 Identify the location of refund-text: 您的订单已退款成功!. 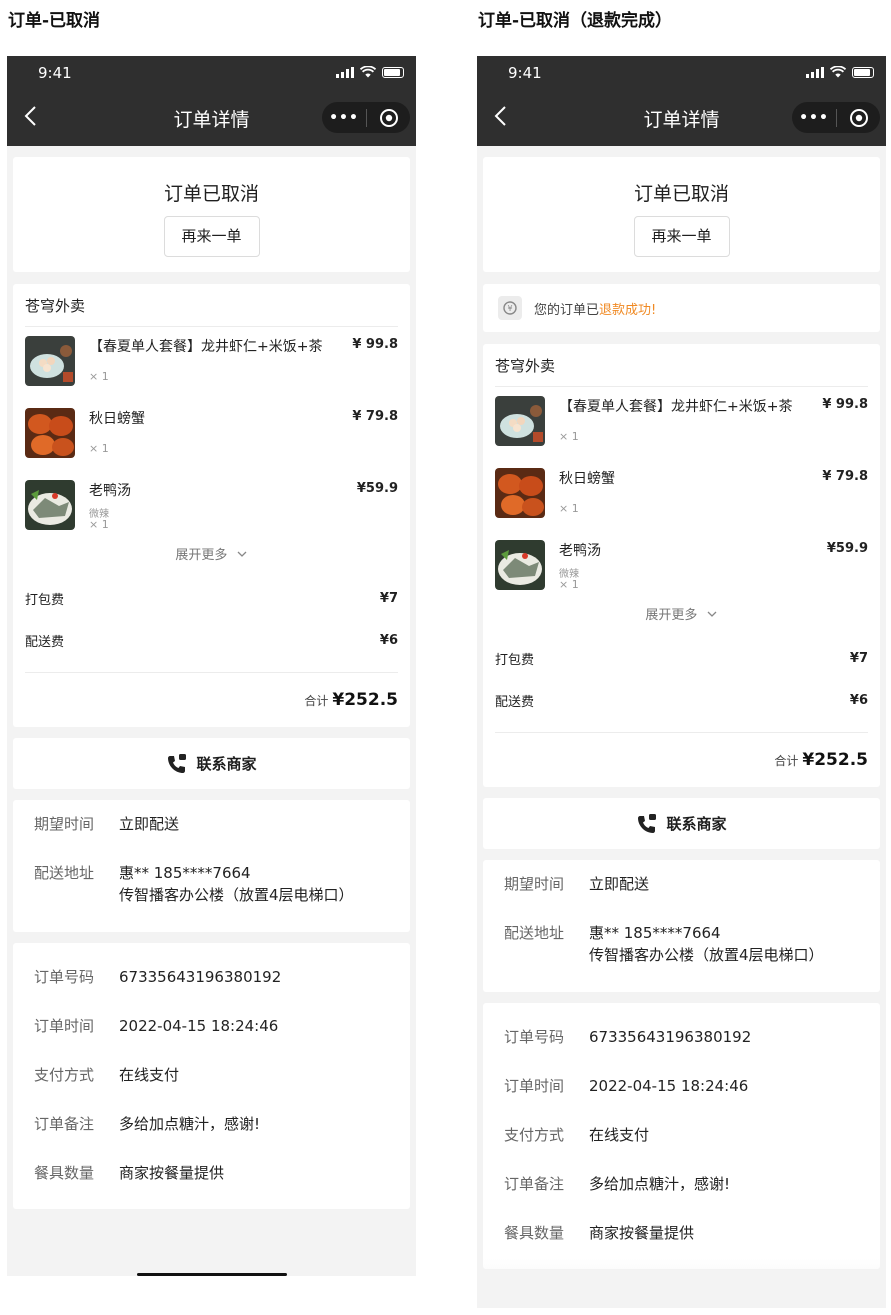
(595, 308).